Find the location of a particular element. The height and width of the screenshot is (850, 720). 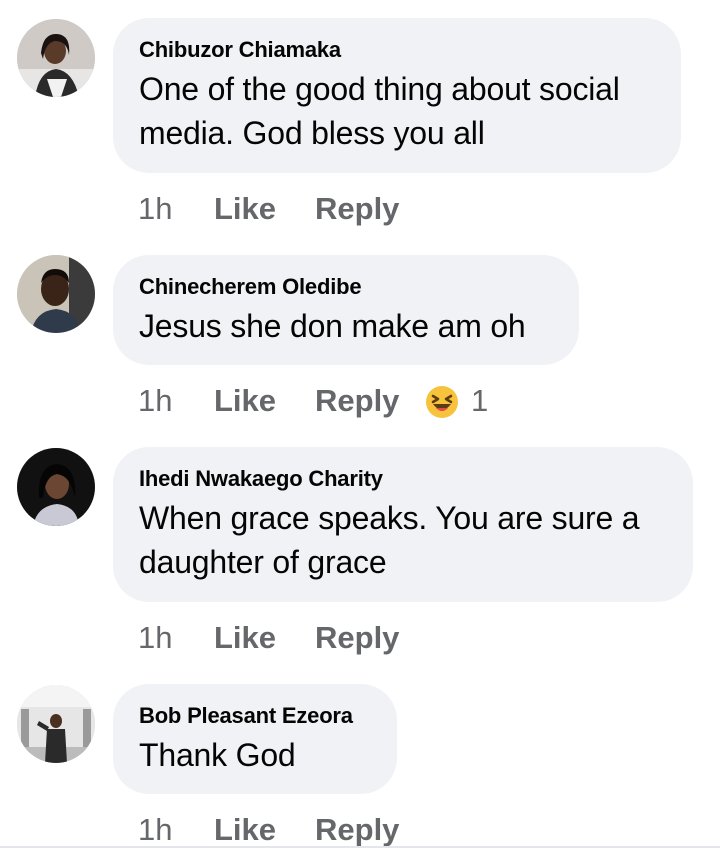

comment-author: Chinecherem Oledibe is located at coordinates (345, 287).